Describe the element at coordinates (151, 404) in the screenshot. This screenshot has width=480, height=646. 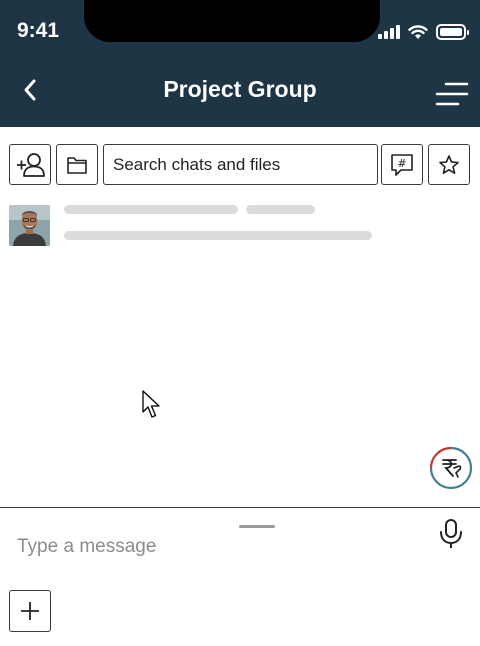
I see `mouse-pointer-icon` at that location.